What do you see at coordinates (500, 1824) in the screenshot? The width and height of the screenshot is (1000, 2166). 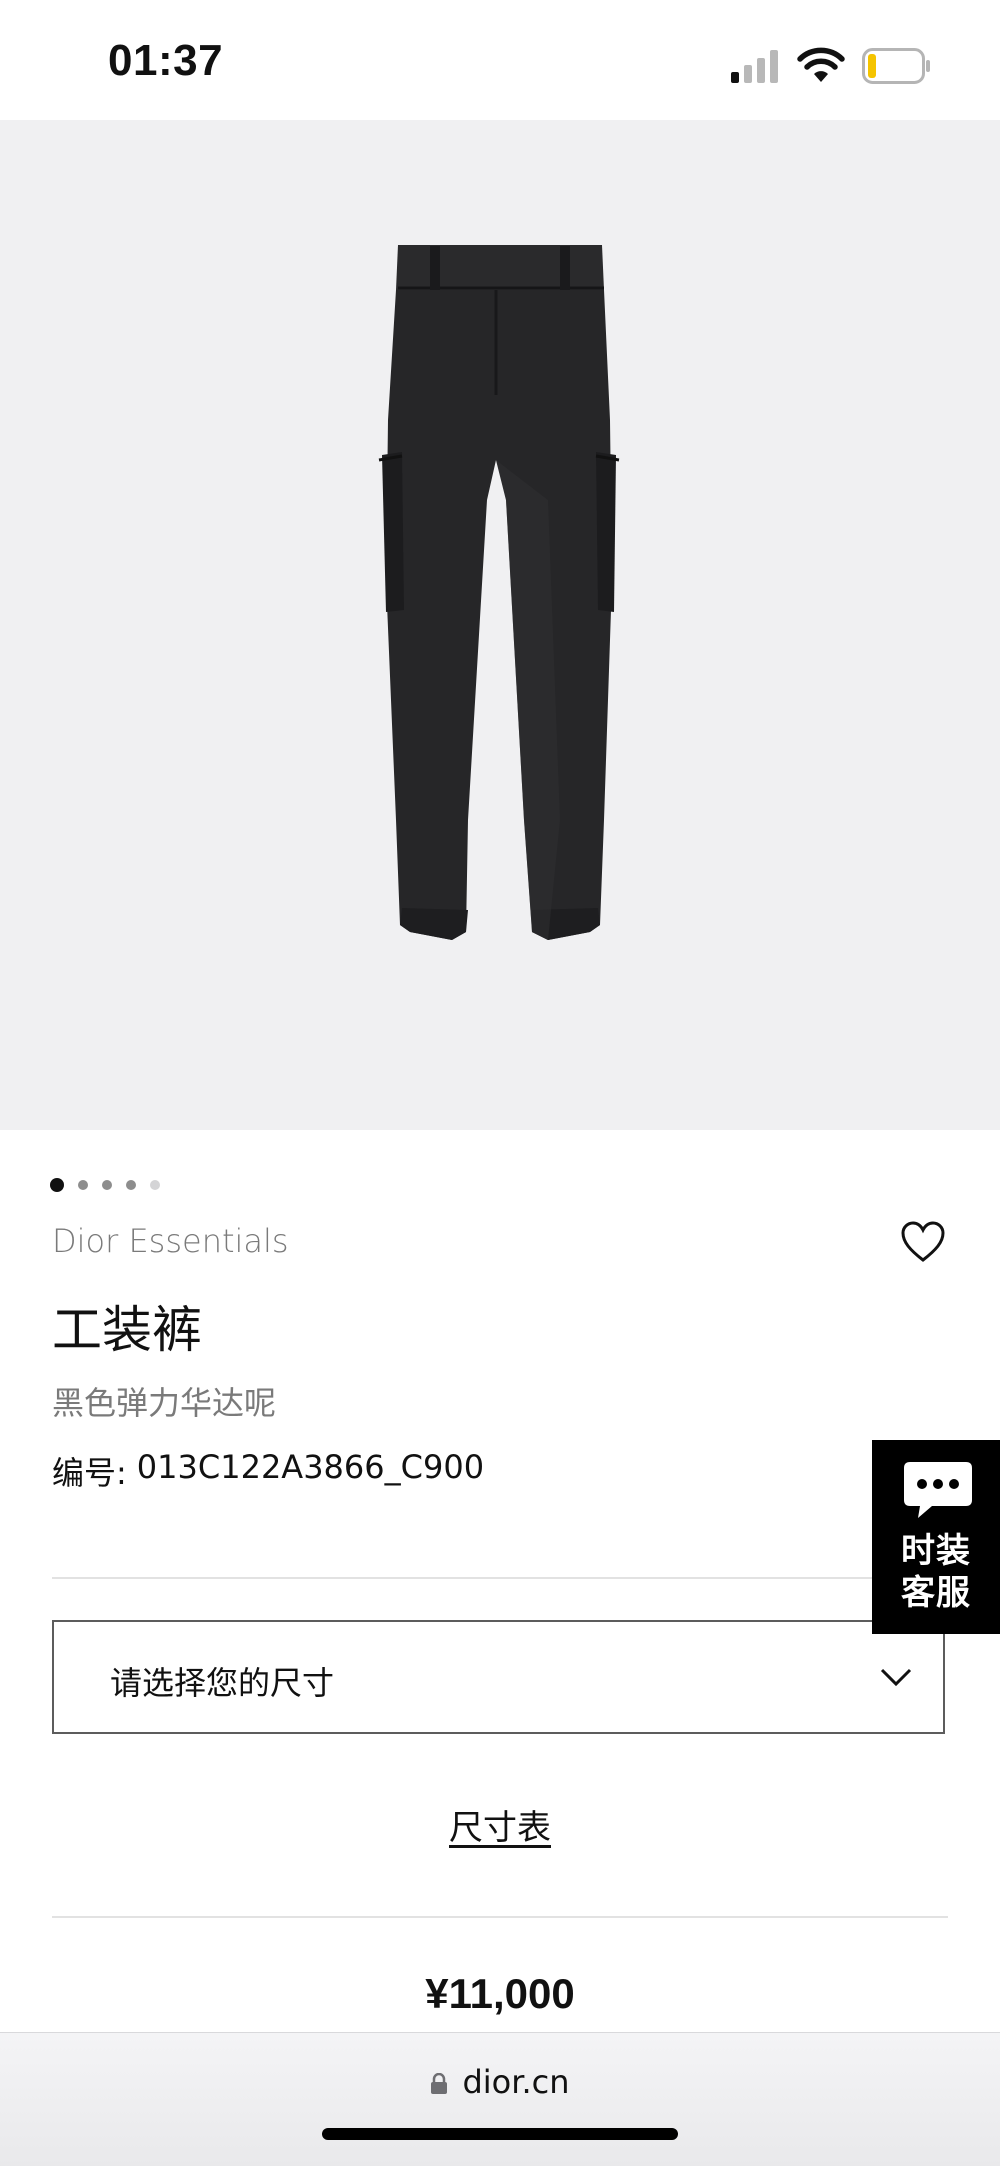 I see `size-chart-link: 尺寸表` at bounding box center [500, 1824].